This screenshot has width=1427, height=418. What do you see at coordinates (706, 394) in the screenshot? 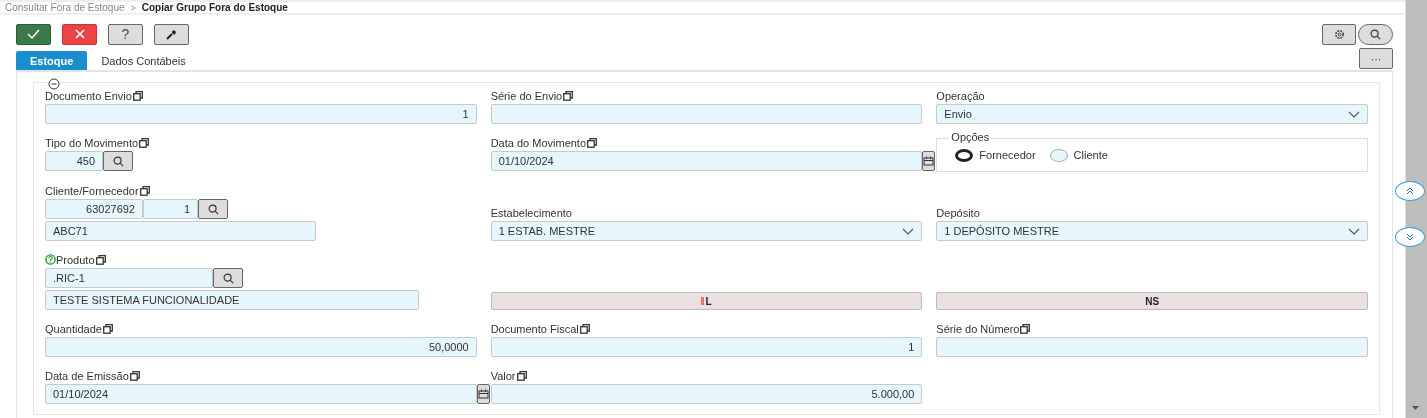
I see `input-field: 5.000,00` at bounding box center [706, 394].